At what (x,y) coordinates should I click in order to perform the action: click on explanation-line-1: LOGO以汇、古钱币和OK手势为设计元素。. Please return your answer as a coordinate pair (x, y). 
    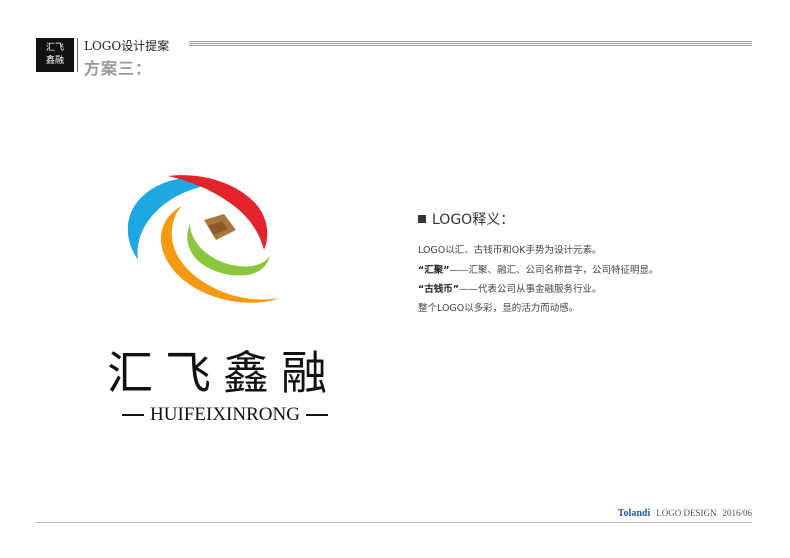
    Looking at the image, I should click on (510, 250).